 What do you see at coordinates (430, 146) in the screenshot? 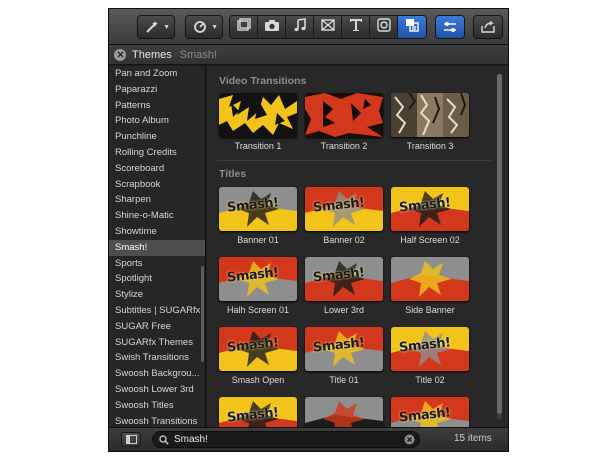
I see `tile-label: Transition 3` at bounding box center [430, 146].